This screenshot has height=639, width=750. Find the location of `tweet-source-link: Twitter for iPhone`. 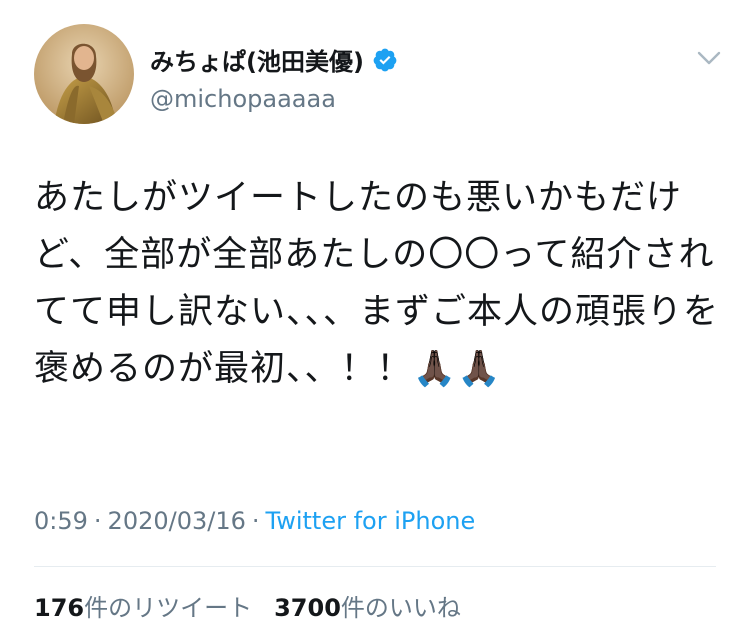

tweet-source-link: Twitter for iPhone is located at coordinates (371, 521).